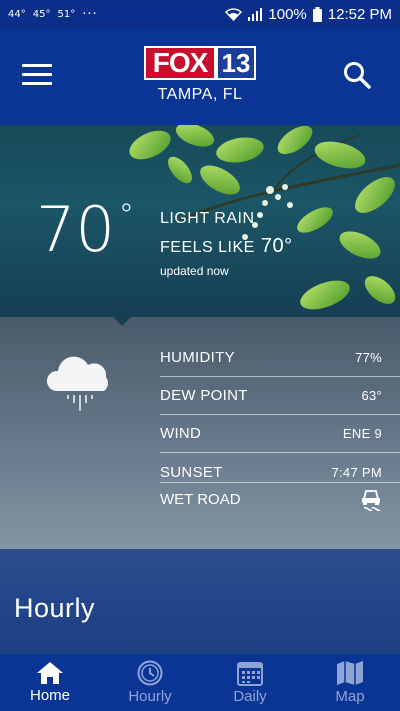 The width and height of the screenshot is (400, 711). Describe the element at coordinates (280, 499) in the screenshot. I see `wet-road-alert: WET ROAD` at that location.